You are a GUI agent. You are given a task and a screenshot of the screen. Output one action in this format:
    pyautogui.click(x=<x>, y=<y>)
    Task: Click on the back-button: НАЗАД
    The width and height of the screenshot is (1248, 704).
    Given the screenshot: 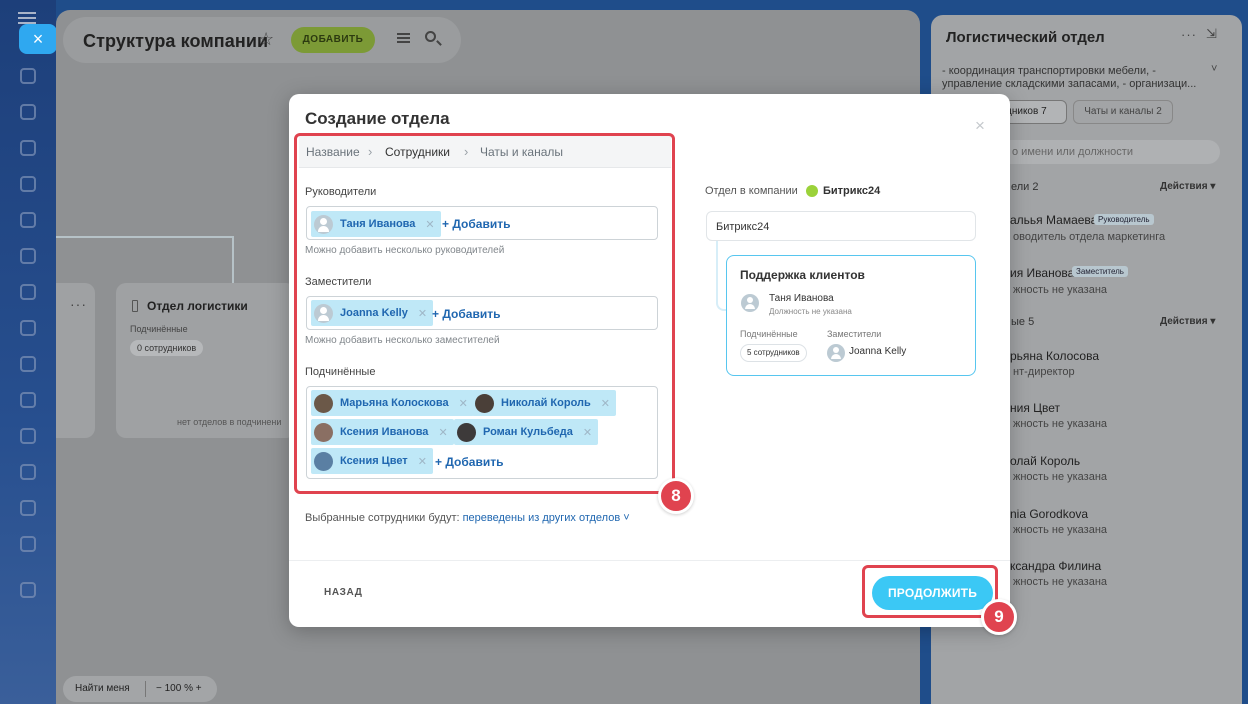 What is the action you would take?
    pyautogui.click(x=343, y=592)
    